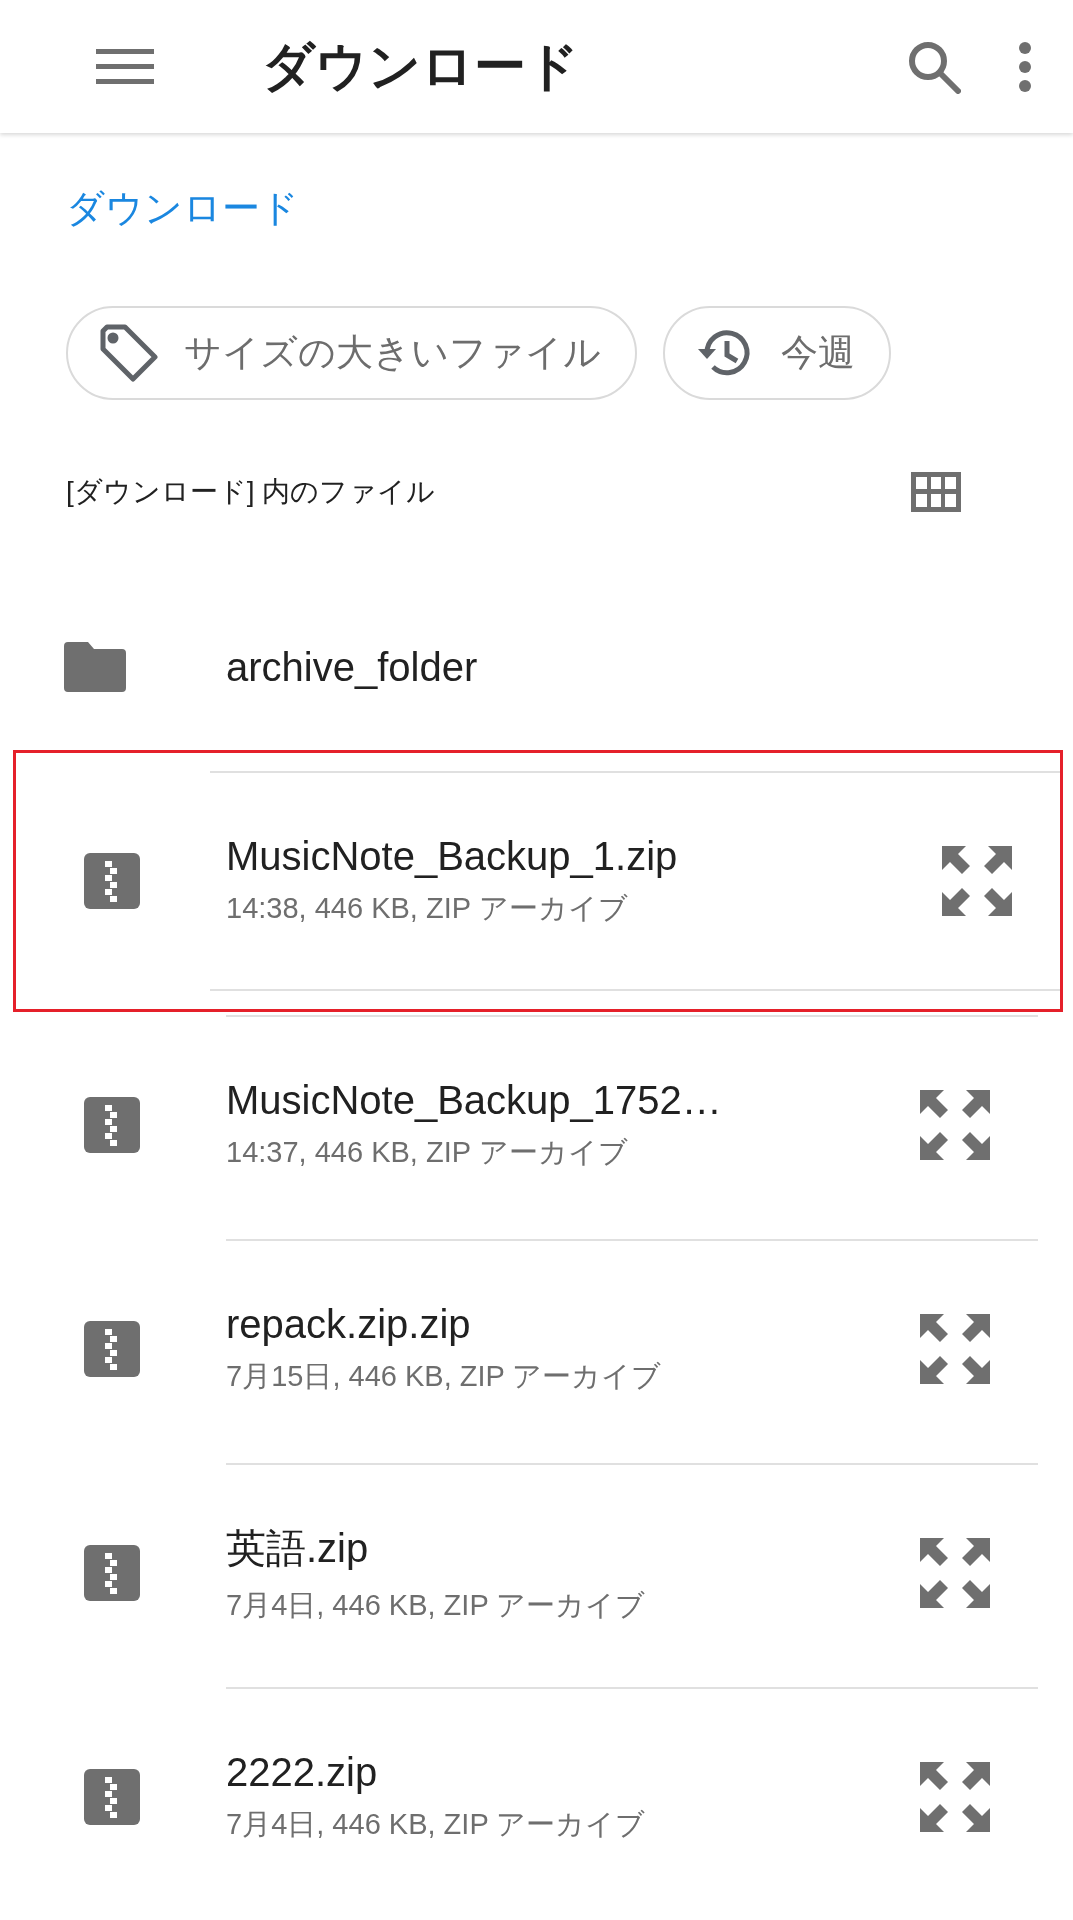 Image resolution: width=1073 pixels, height=1920 pixels. What do you see at coordinates (251, 492) in the screenshot?
I see `section-label: [ダウンロード] 内のファイル` at bounding box center [251, 492].